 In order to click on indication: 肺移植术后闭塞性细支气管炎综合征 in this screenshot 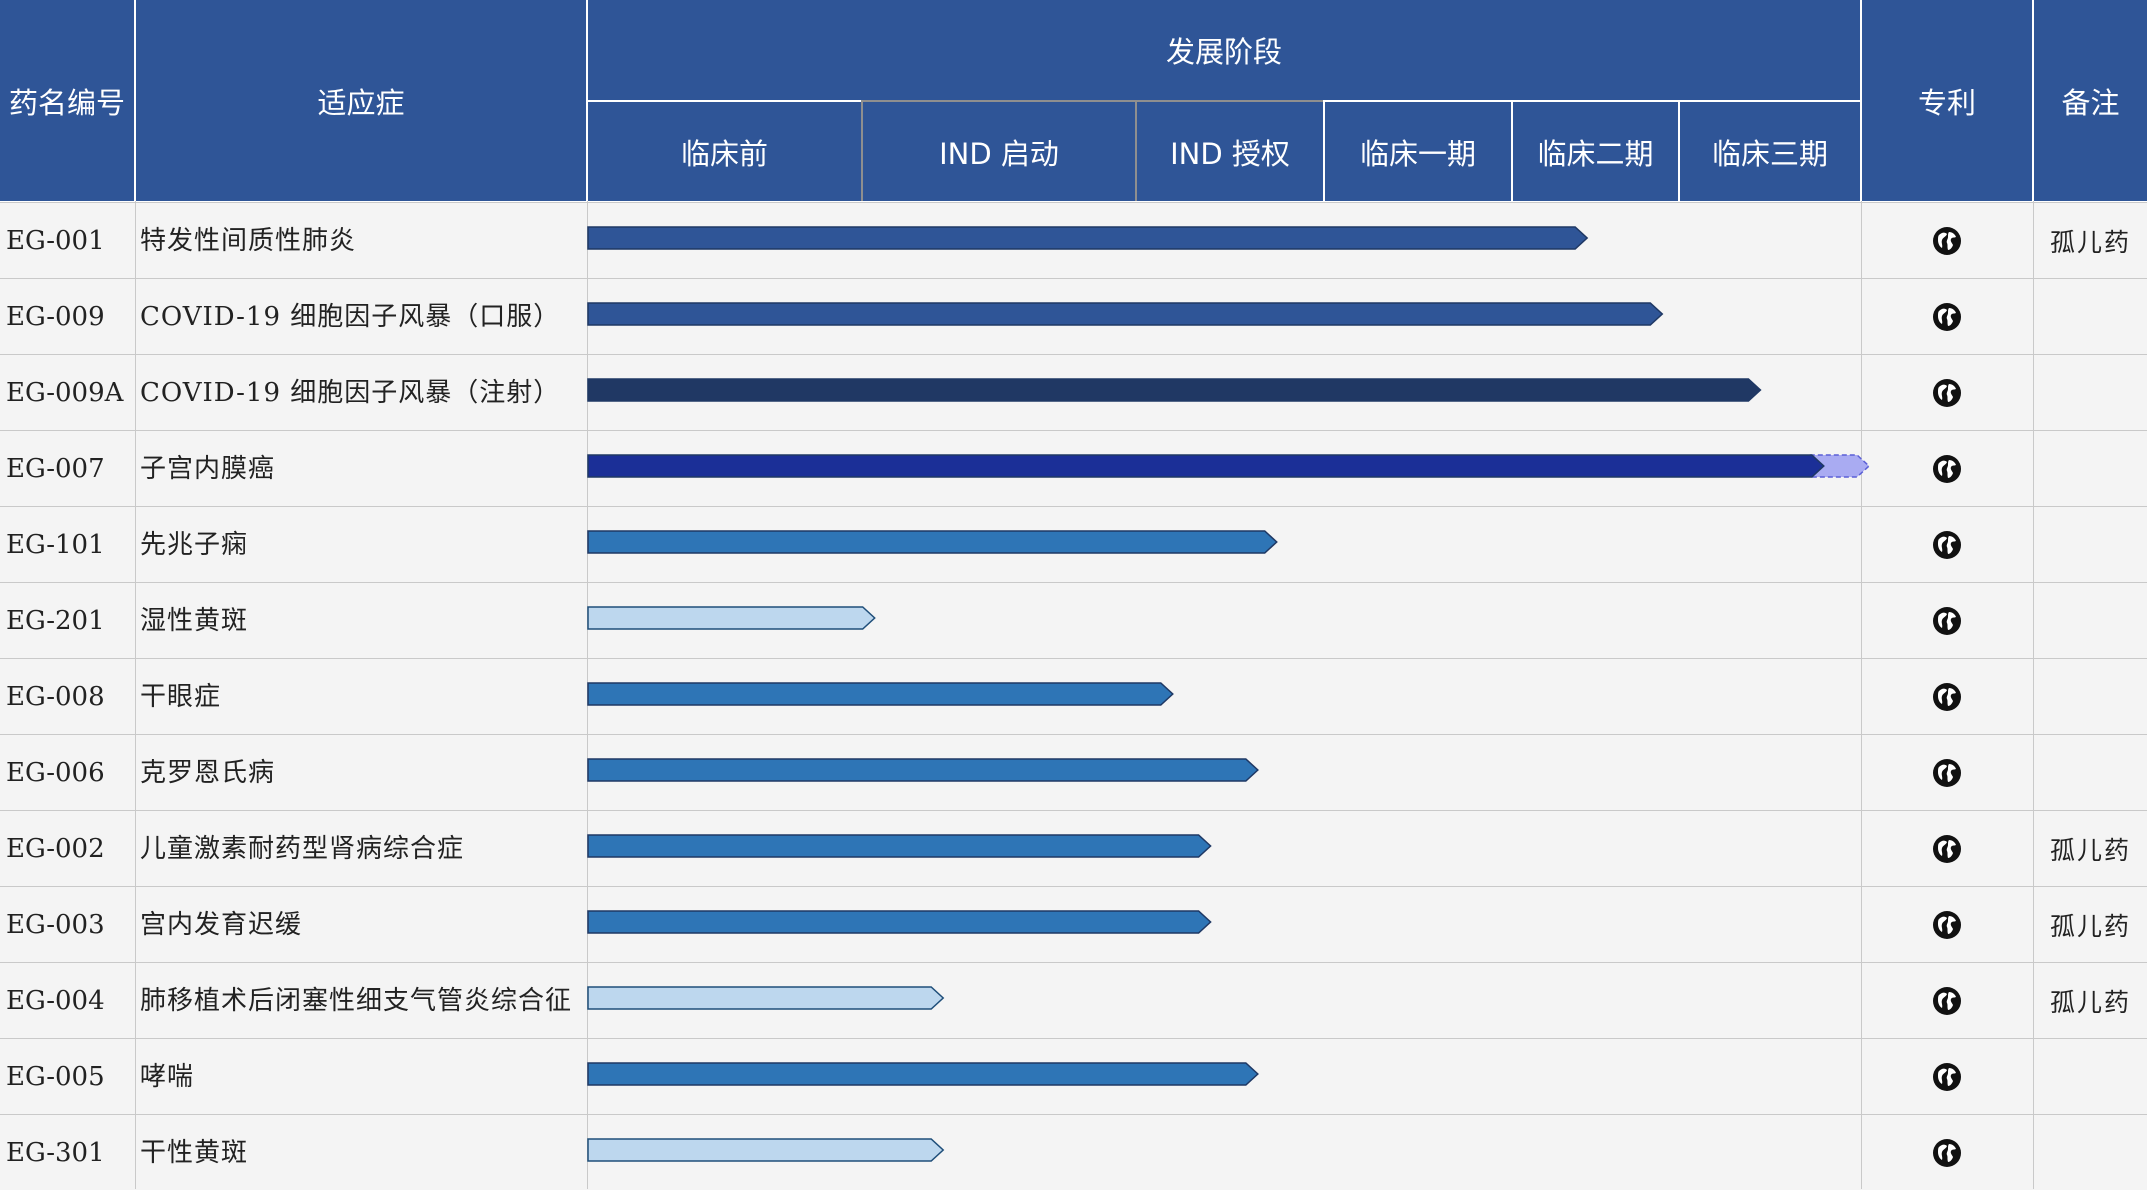, I will do `click(356, 1001)`.